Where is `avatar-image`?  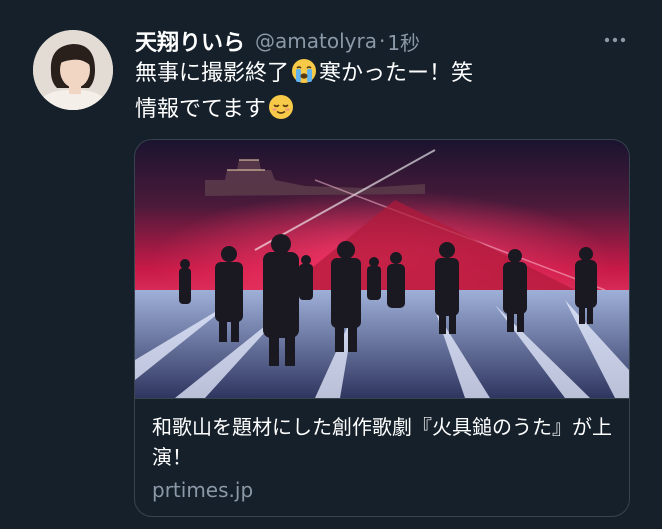 avatar-image is located at coordinates (73, 70).